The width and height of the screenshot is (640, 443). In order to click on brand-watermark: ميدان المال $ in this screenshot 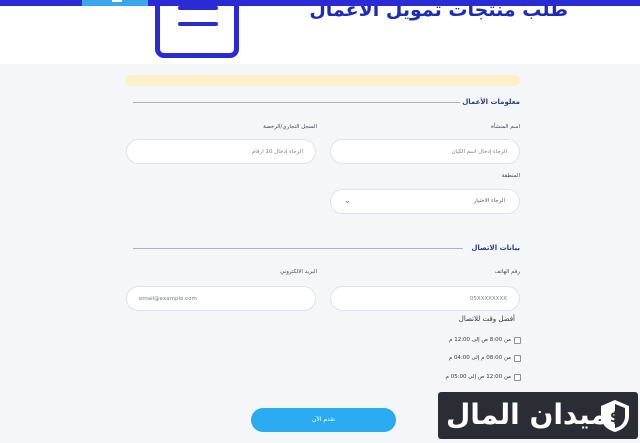, I will do `click(538, 415)`.